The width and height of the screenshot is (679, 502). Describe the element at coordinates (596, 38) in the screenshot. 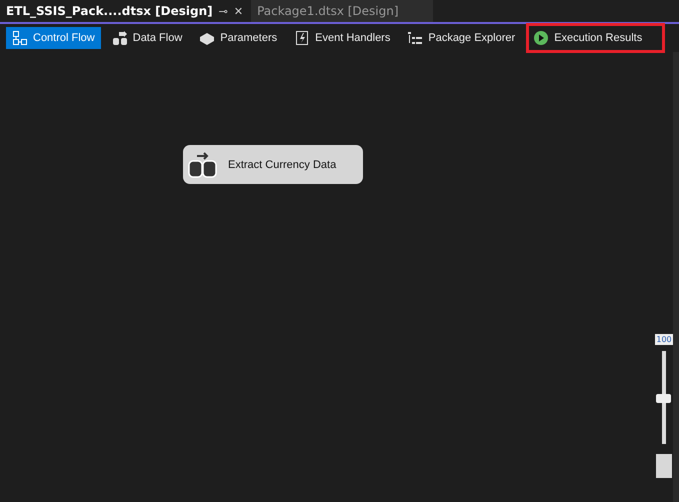

I see `designer-tab: Execution Results` at that location.